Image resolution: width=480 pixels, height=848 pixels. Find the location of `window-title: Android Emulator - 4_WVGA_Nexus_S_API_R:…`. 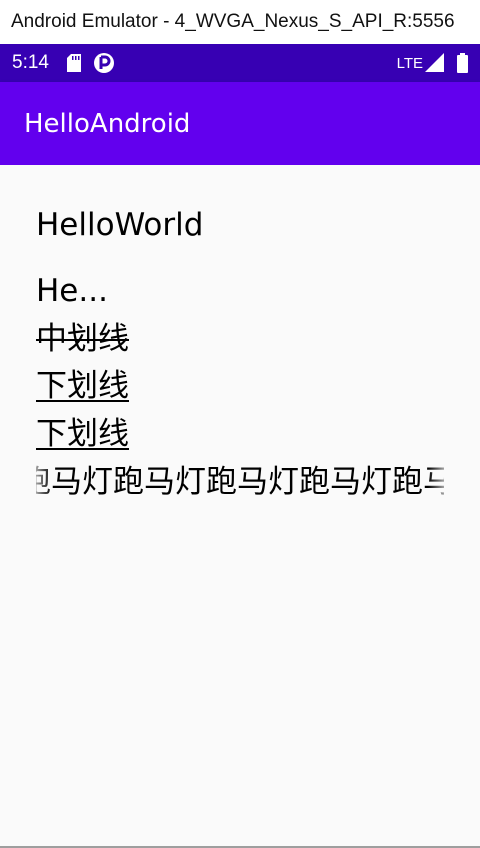

window-title: Android Emulator - 4_WVGA_Nexus_S_API_R:… is located at coordinates (233, 21).